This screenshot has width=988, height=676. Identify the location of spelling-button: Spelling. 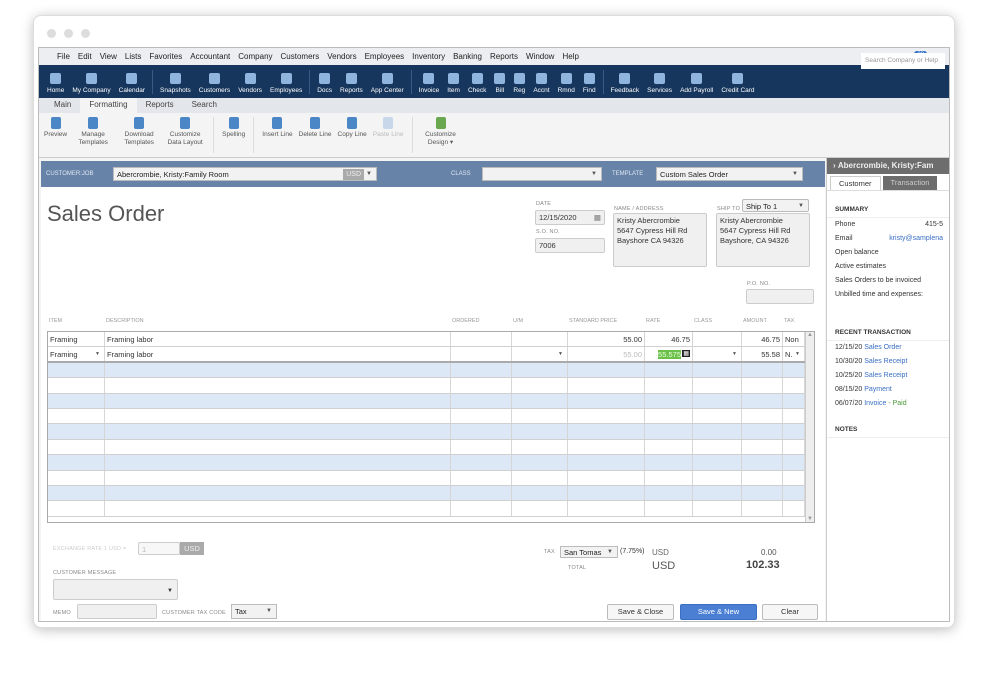
(233, 135).